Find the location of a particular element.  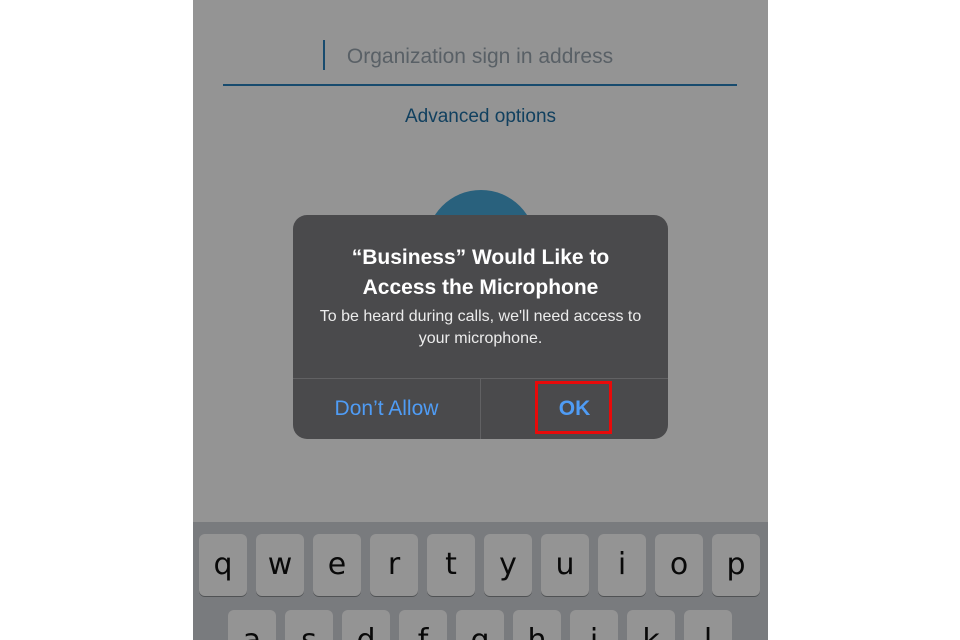

dont-allow-button: Don’t Allow is located at coordinates (386, 409).